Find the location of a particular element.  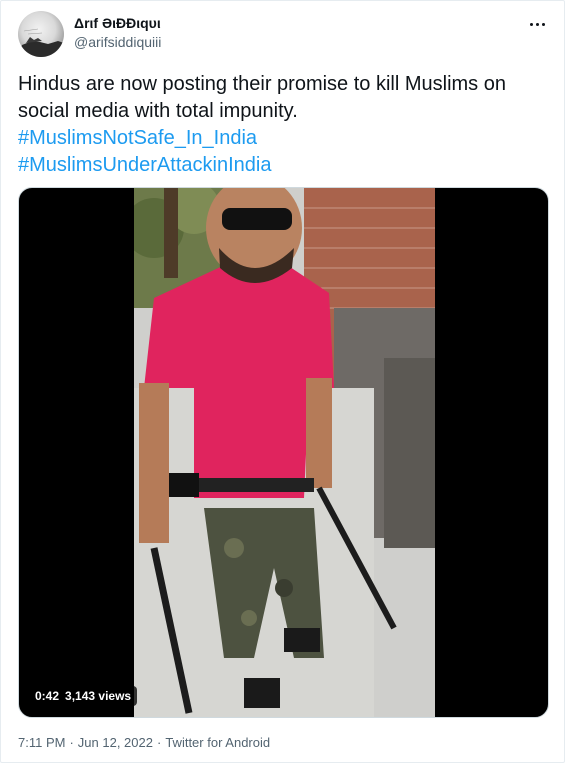

author-display-name: Δrιf ƏιÐÐιqυι is located at coordinates (117, 23).